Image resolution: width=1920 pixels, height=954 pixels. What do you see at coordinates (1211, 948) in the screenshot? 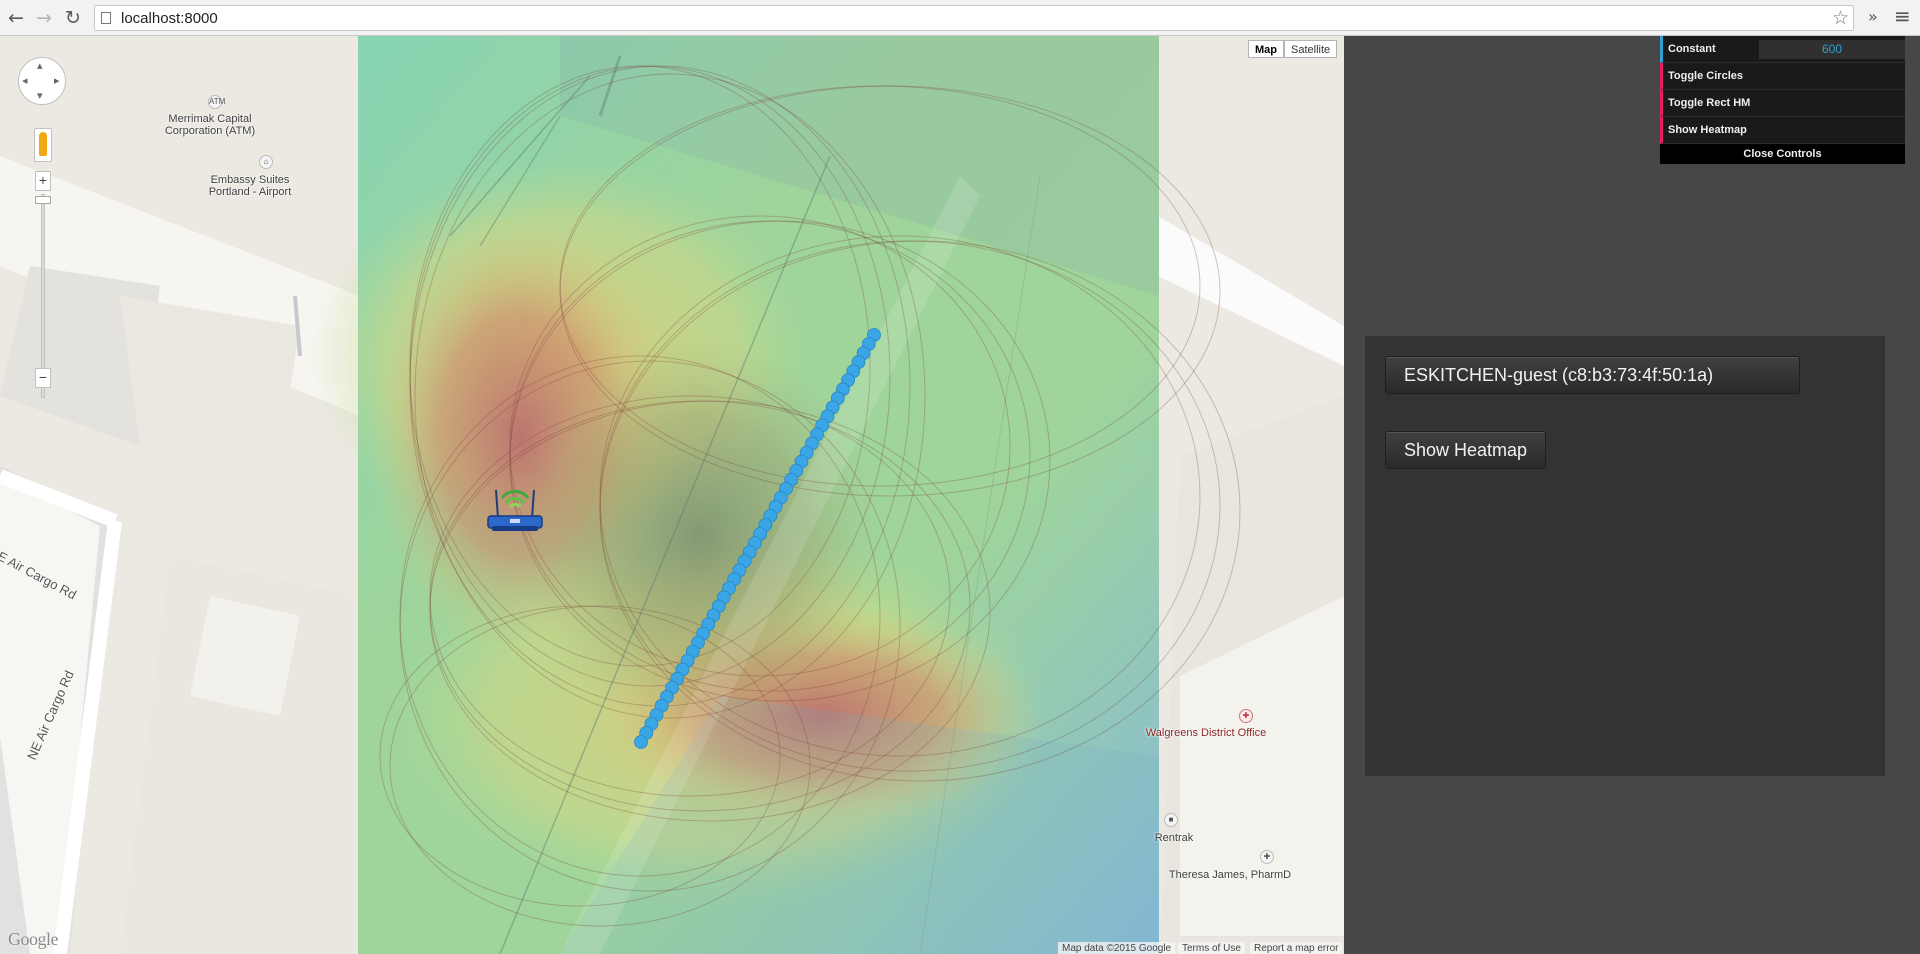
I see `terms-of-use-link: Terms of Use` at bounding box center [1211, 948].